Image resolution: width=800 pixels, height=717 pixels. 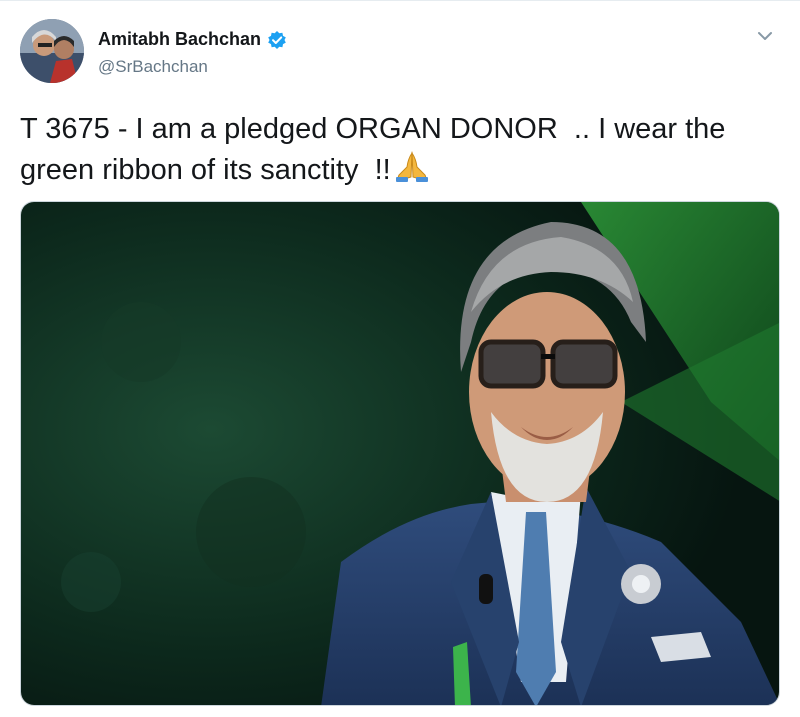 What do you see at coordinates (765, 36) in the screenshot?
I see `chevron-down-icon` at bounding box center [765, 36].